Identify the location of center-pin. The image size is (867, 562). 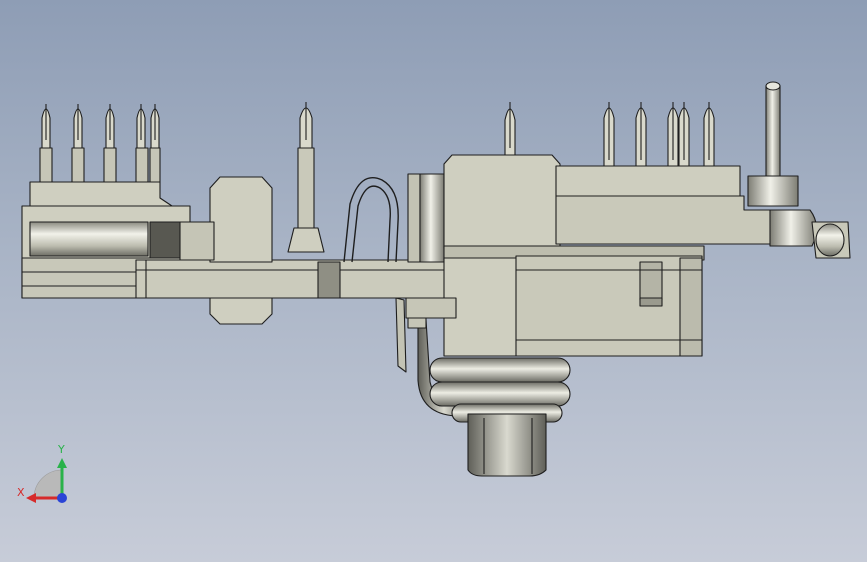
(306, 177).